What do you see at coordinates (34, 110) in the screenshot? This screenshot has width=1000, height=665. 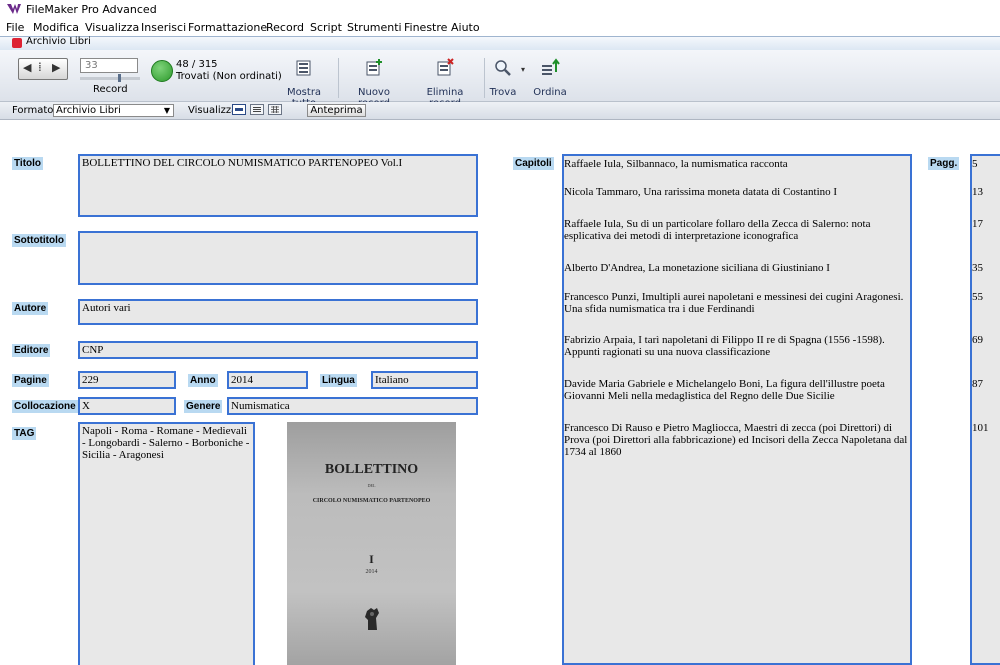 I see `format-label: Formato:` at bounding box center [34, 110].